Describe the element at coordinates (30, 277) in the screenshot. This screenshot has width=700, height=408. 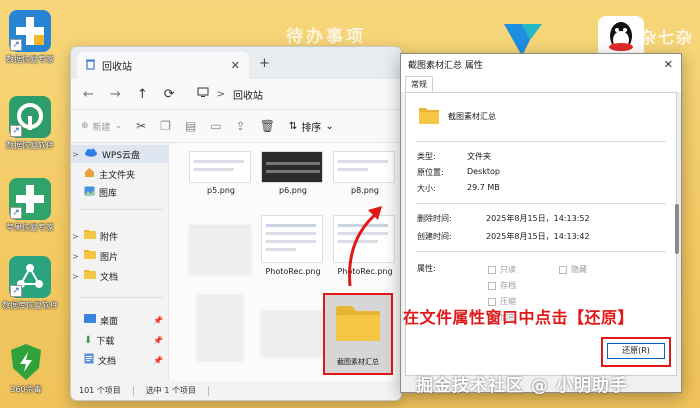
I see `database-recovery-icon: ↗` at that location.